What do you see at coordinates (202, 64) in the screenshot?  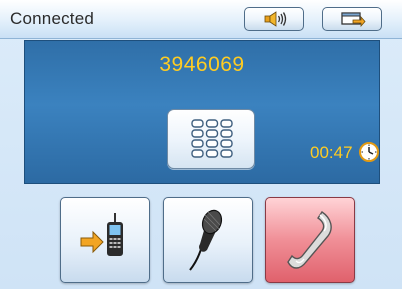 I see `phone-number: 3946069` at bounding box center [202, 64].